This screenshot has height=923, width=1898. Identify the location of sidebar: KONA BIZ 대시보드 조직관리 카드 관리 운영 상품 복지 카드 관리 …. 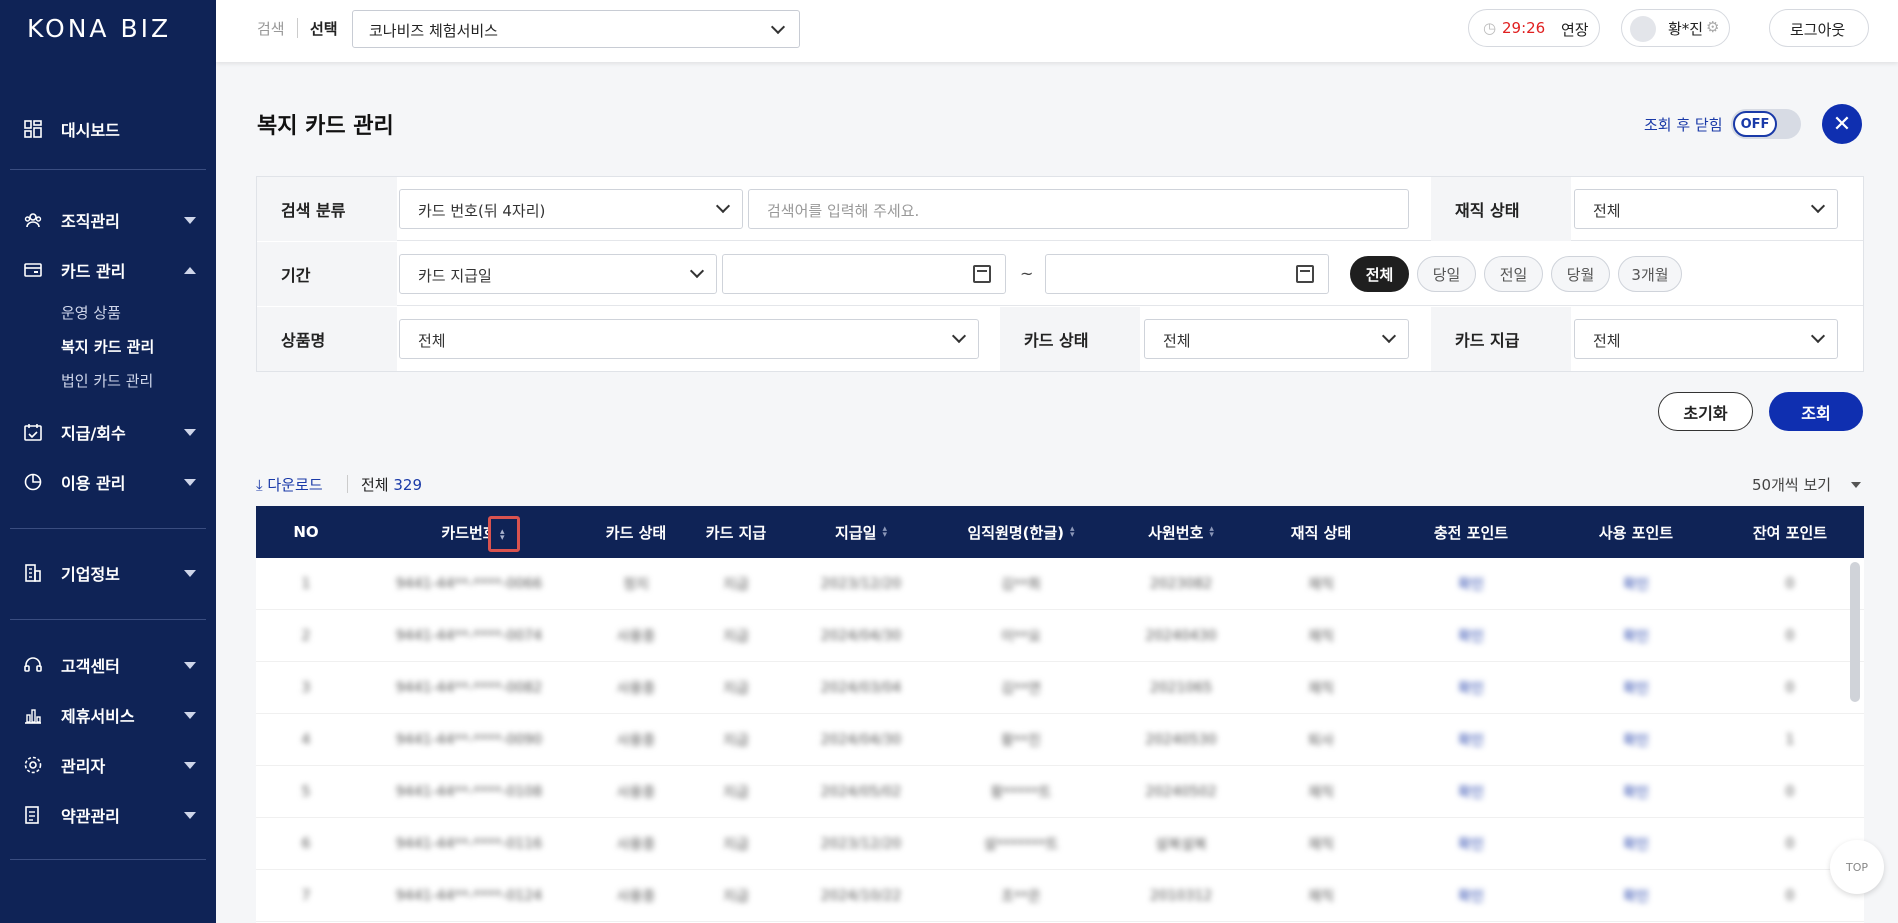
(108, 461).